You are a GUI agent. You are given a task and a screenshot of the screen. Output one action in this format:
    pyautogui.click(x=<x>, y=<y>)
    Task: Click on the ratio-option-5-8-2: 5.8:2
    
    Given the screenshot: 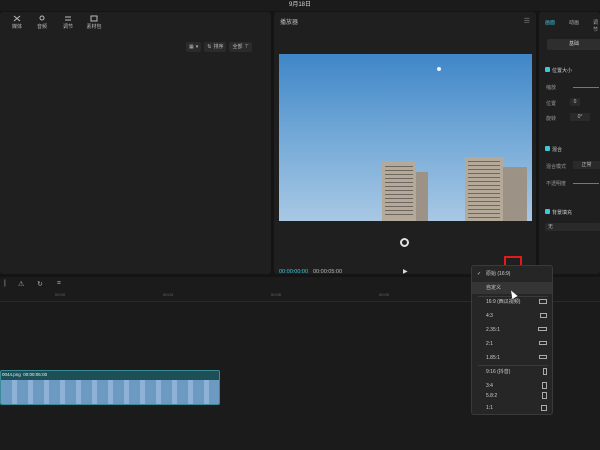 What is the action you would take?
    pyautogui.click(x=512, y=396)
    